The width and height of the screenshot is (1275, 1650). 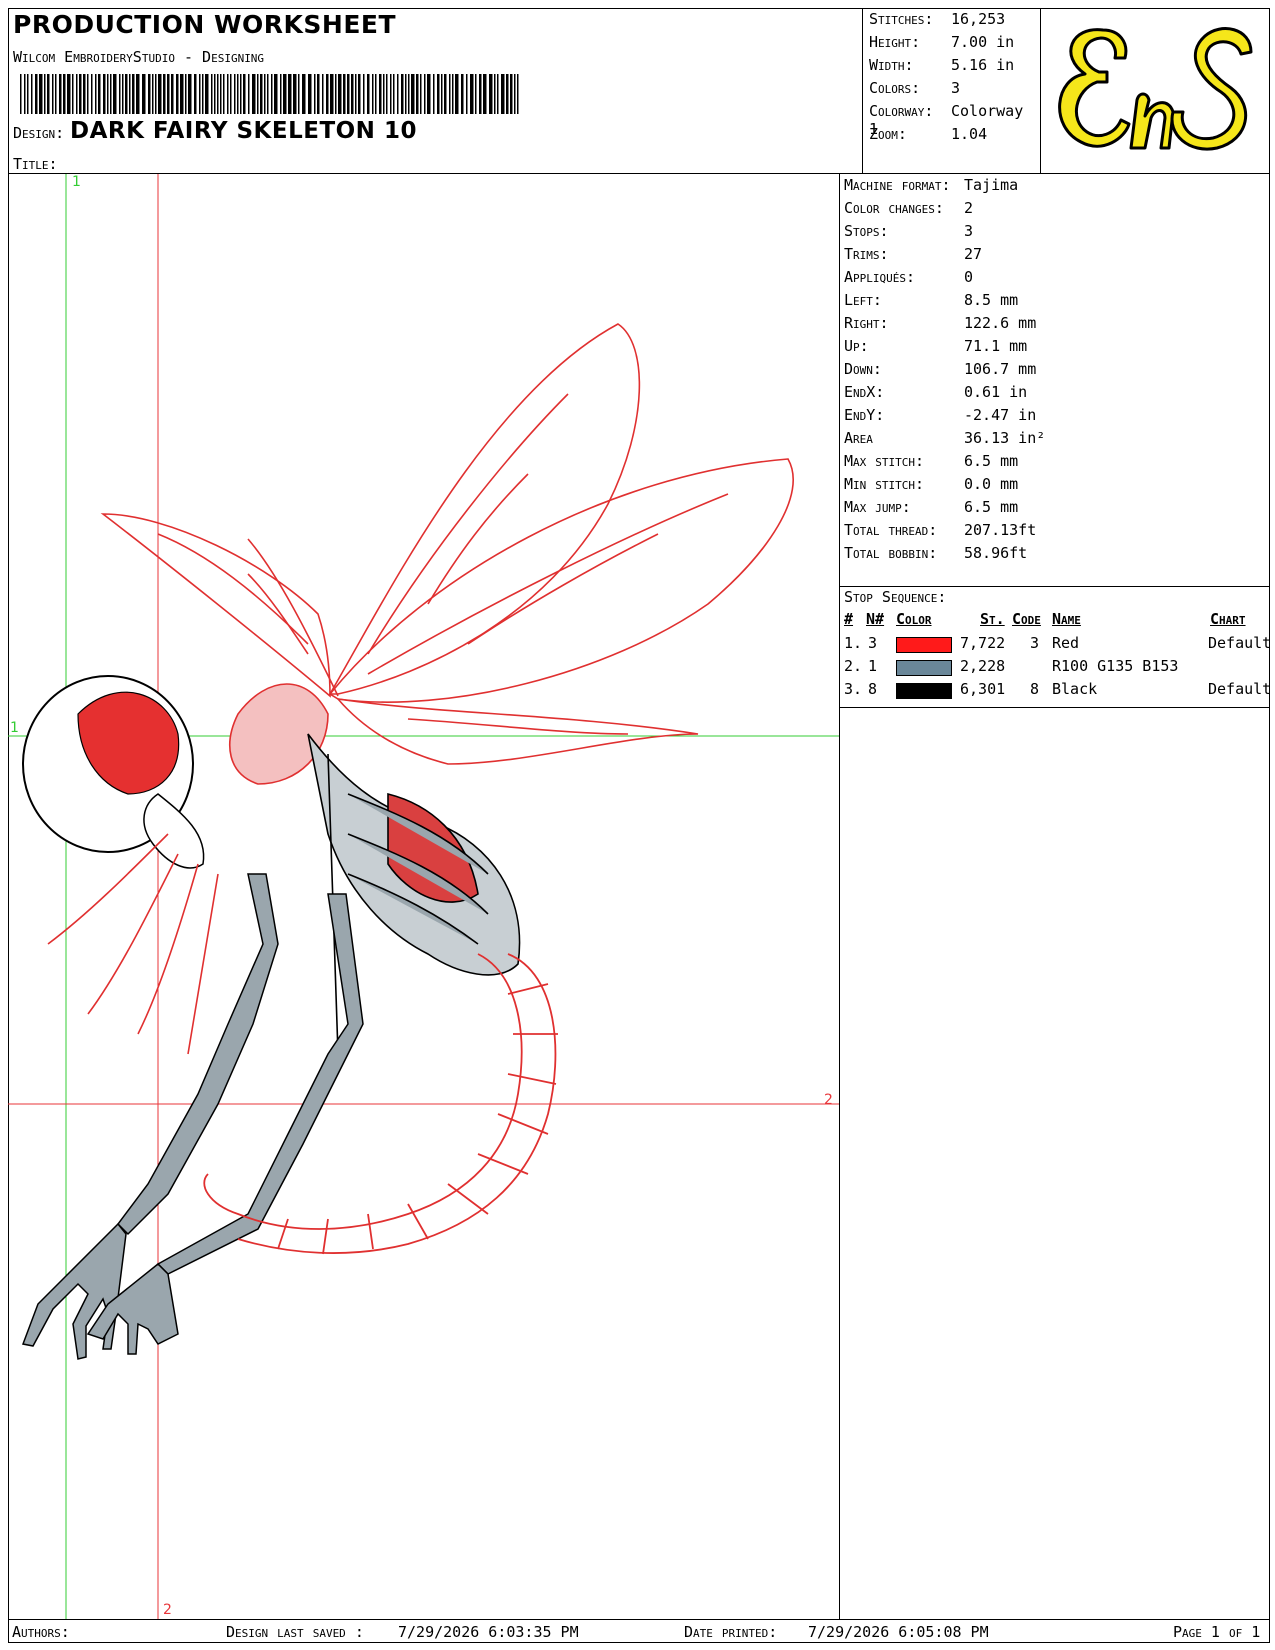 What do you see at coordinates (942, 42) in the screenshot?
I see `summary-row: Height: 7.00 in` at bounding box center [942, 42].